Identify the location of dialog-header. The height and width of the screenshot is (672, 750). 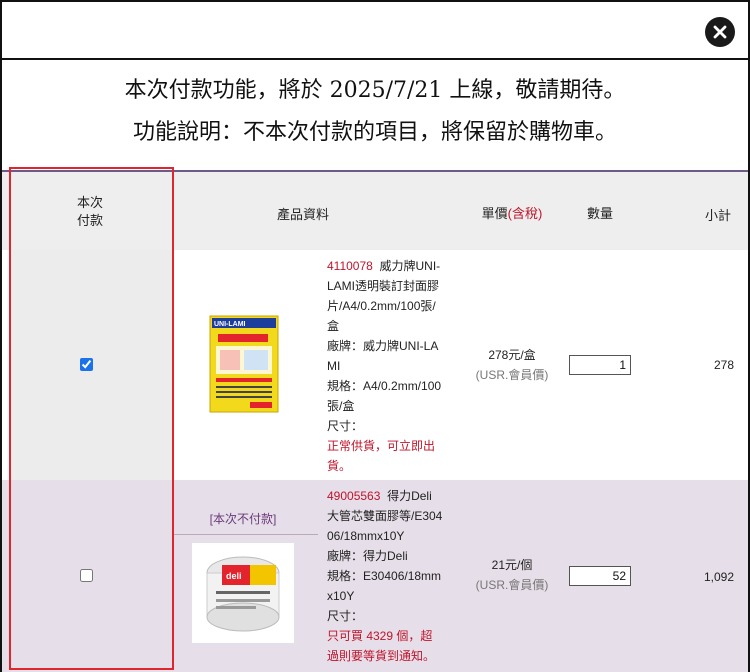
(375, 31).